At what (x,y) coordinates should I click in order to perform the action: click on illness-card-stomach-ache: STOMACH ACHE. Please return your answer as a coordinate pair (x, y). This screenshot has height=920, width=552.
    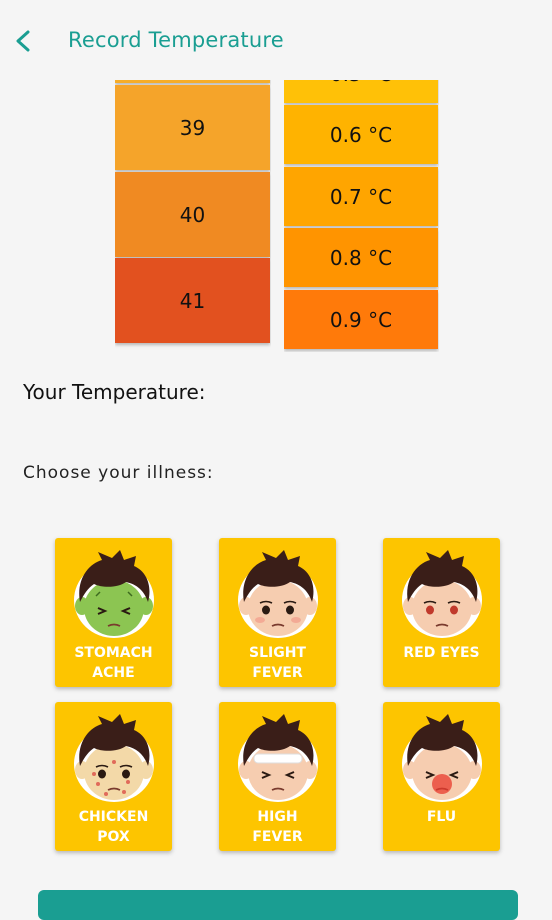
    Looking at the image, I should click on (113, 612).